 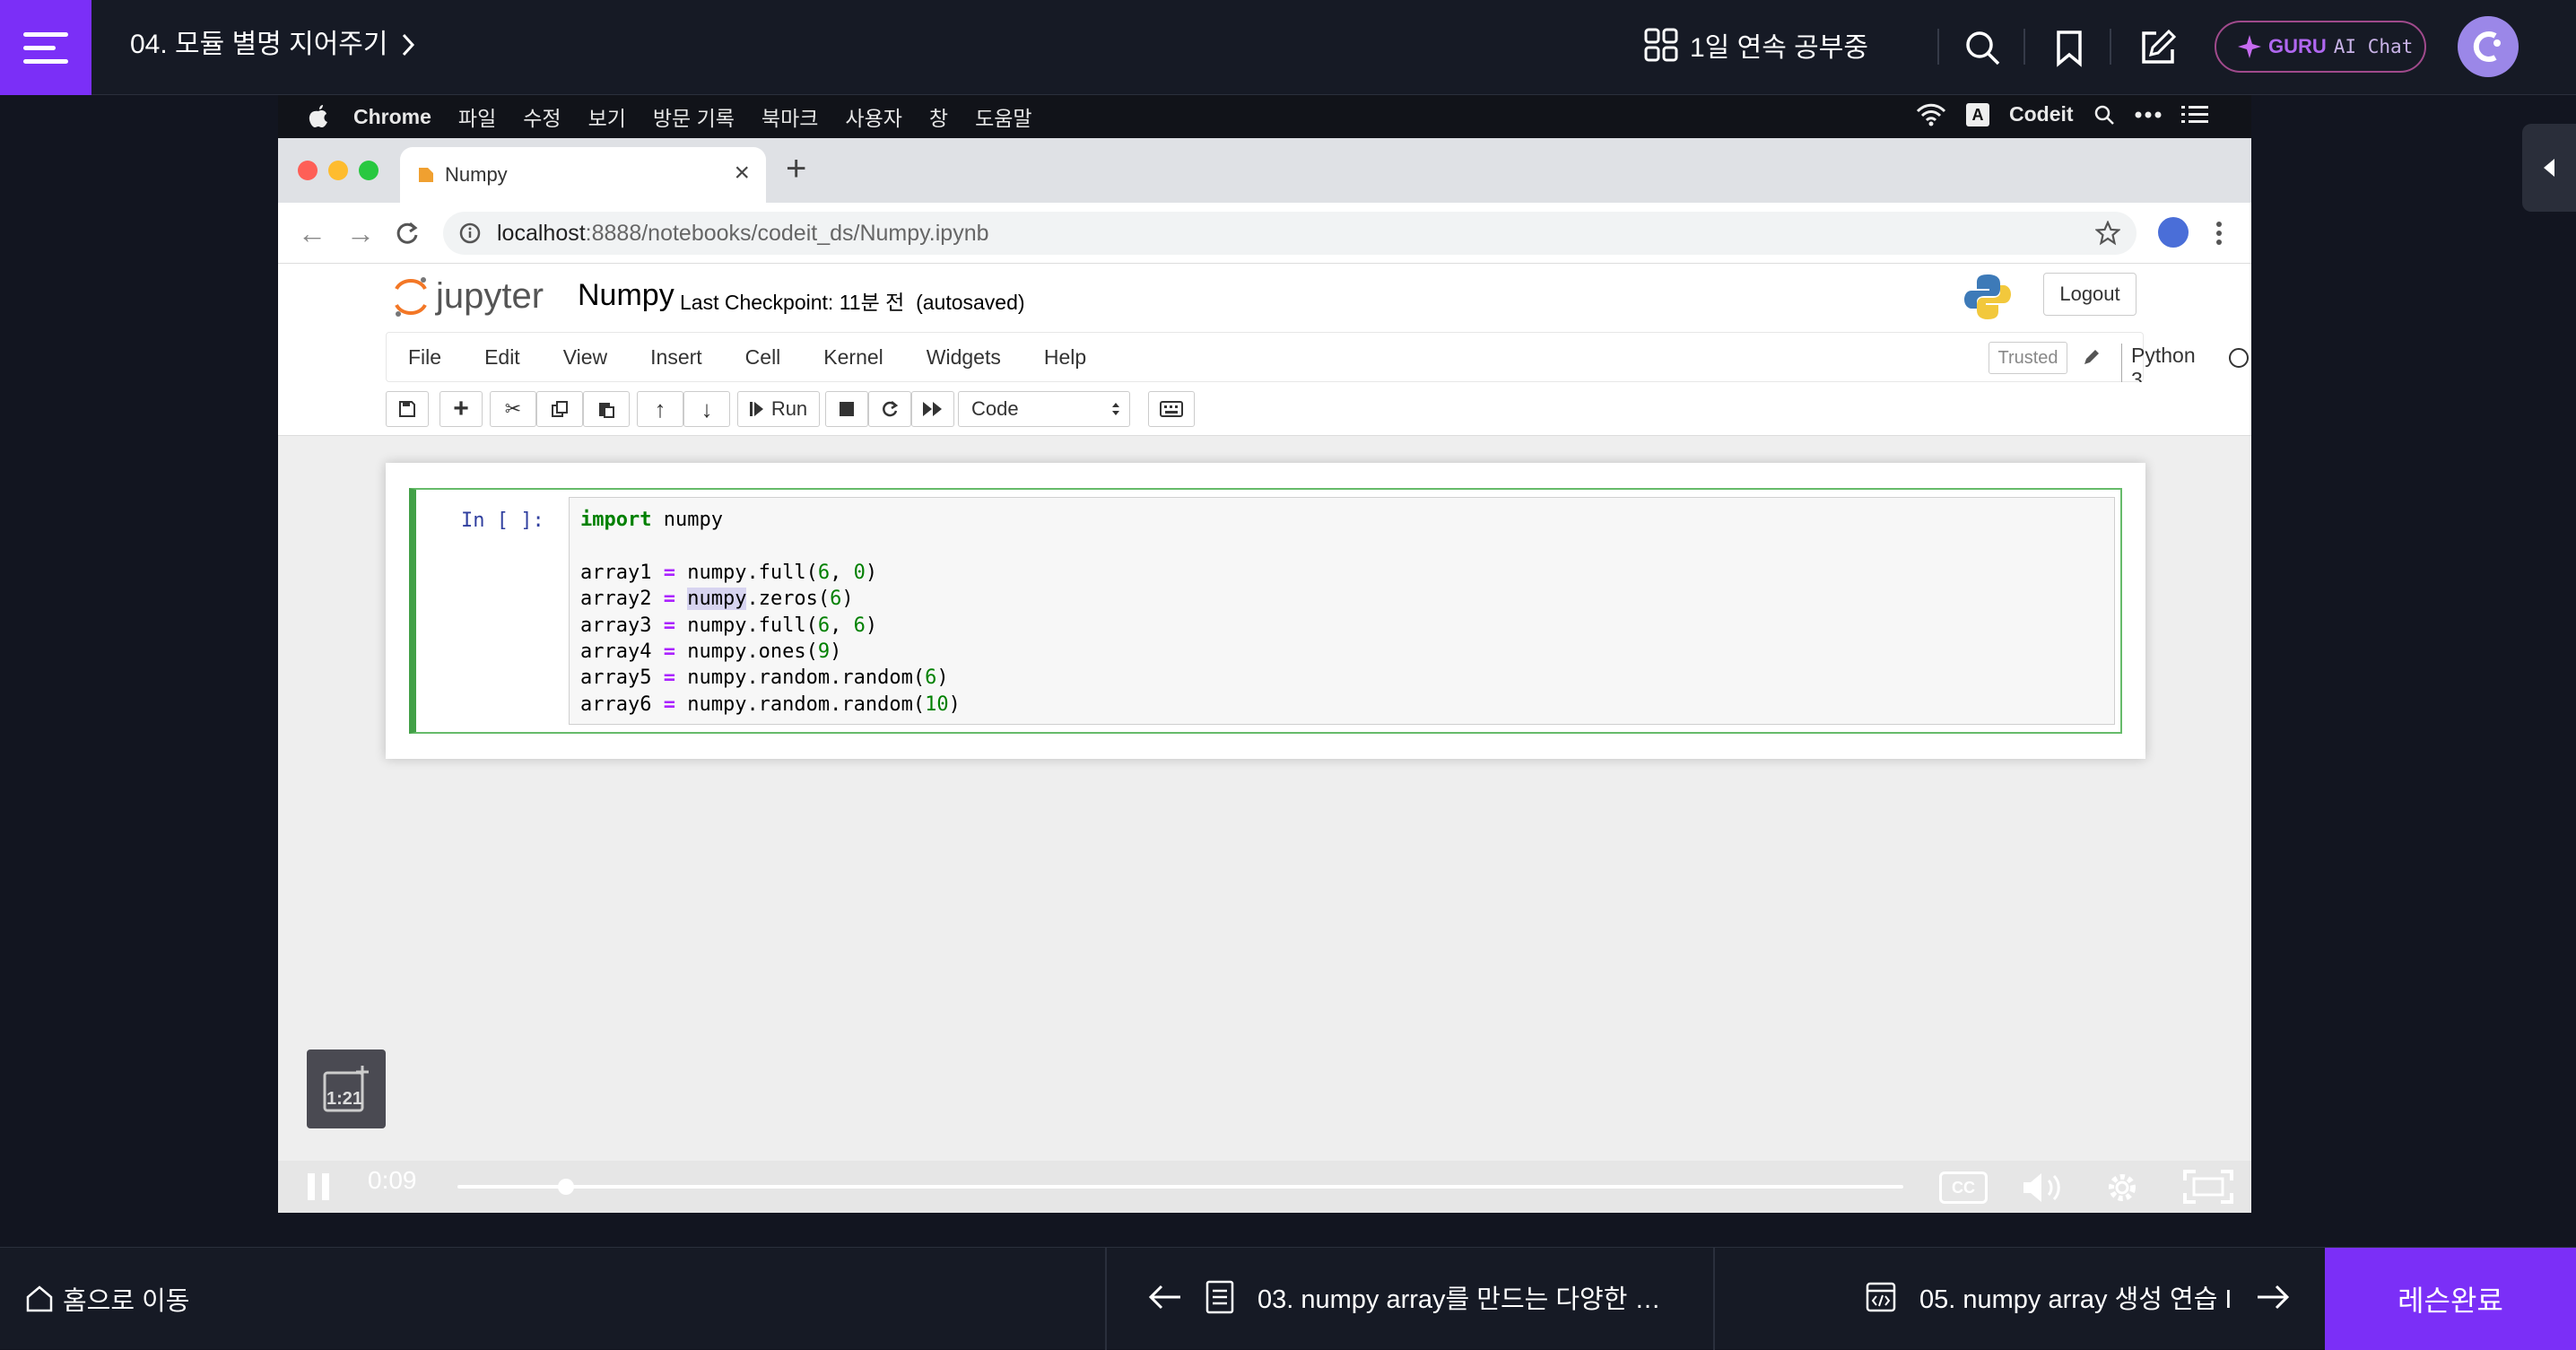 What do you see at coordinates (964, 358) in the screenshot?
I see `menu-widgets: Widgets` at bounding box center [964, 358].